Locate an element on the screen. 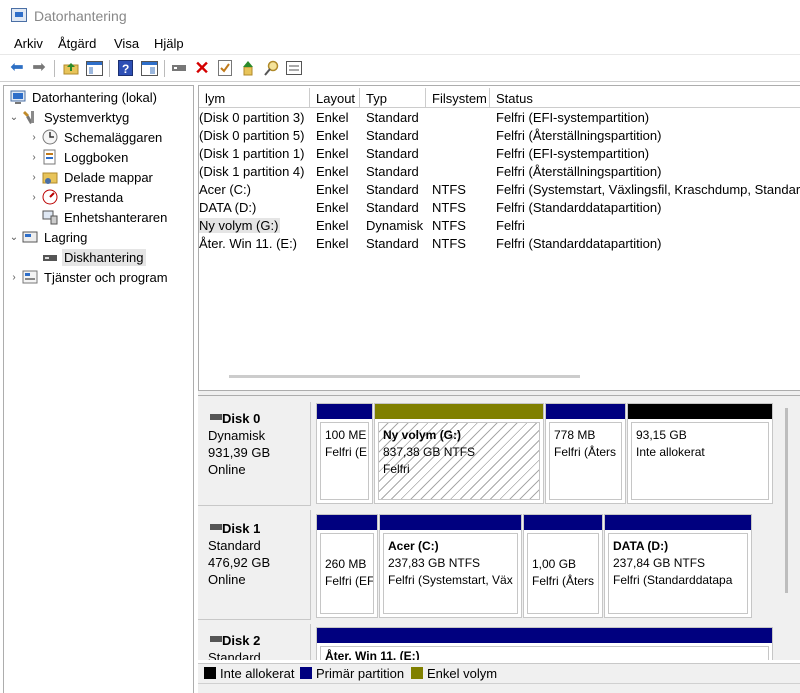  partition-content: Ny volym (G:) 837,38 GB NTFS Felfri is located at coordinates (459, 461).